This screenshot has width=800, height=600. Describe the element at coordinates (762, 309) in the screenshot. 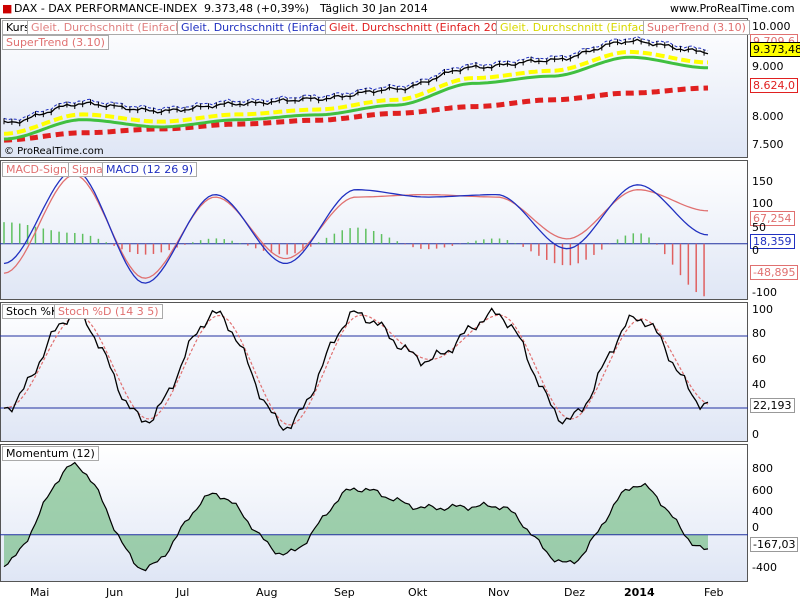

I see `stoch-tick-100: 100` at that location.